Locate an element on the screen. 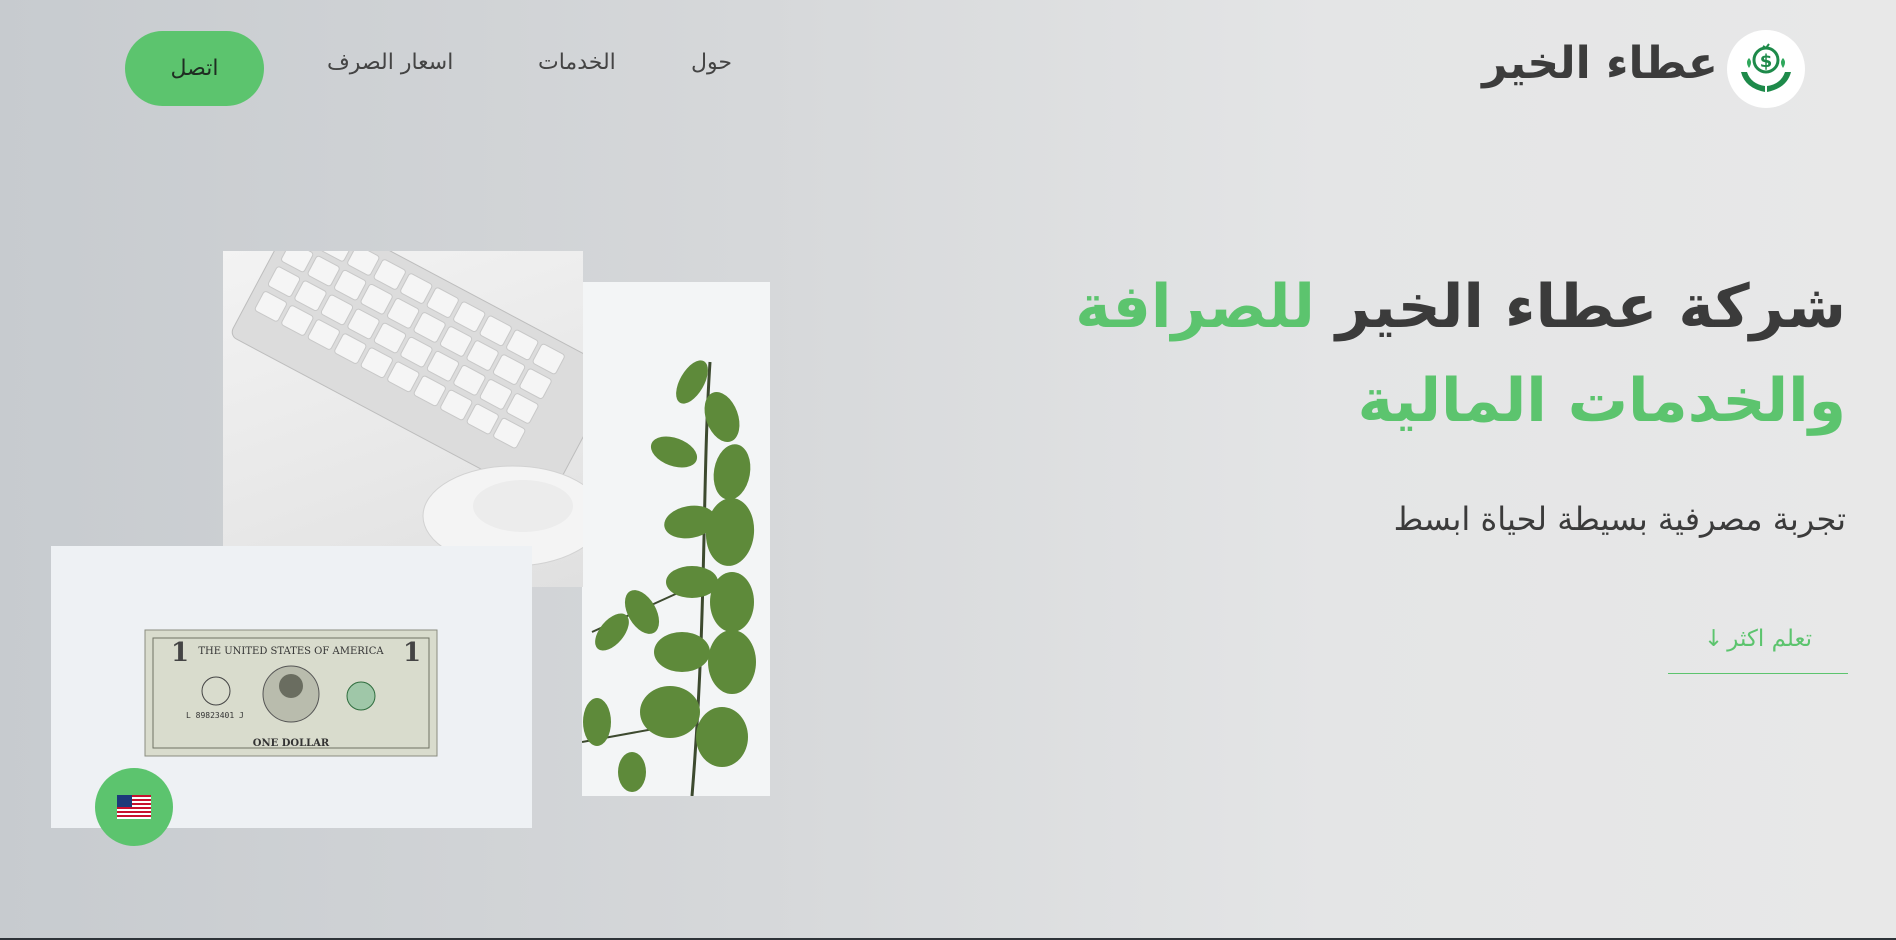  nav-exchange-rates: اسعار الصرف is located at coordinates (390, 62).